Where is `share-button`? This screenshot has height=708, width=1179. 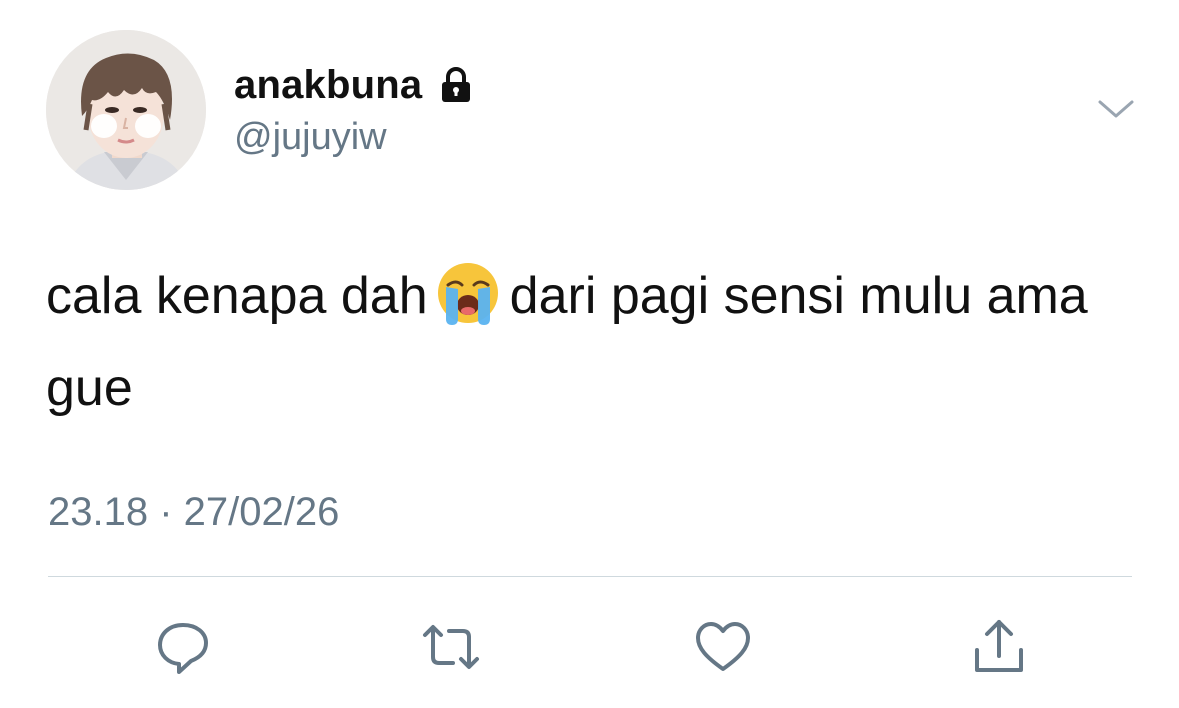
share-button is located at coordinates (999, 647).